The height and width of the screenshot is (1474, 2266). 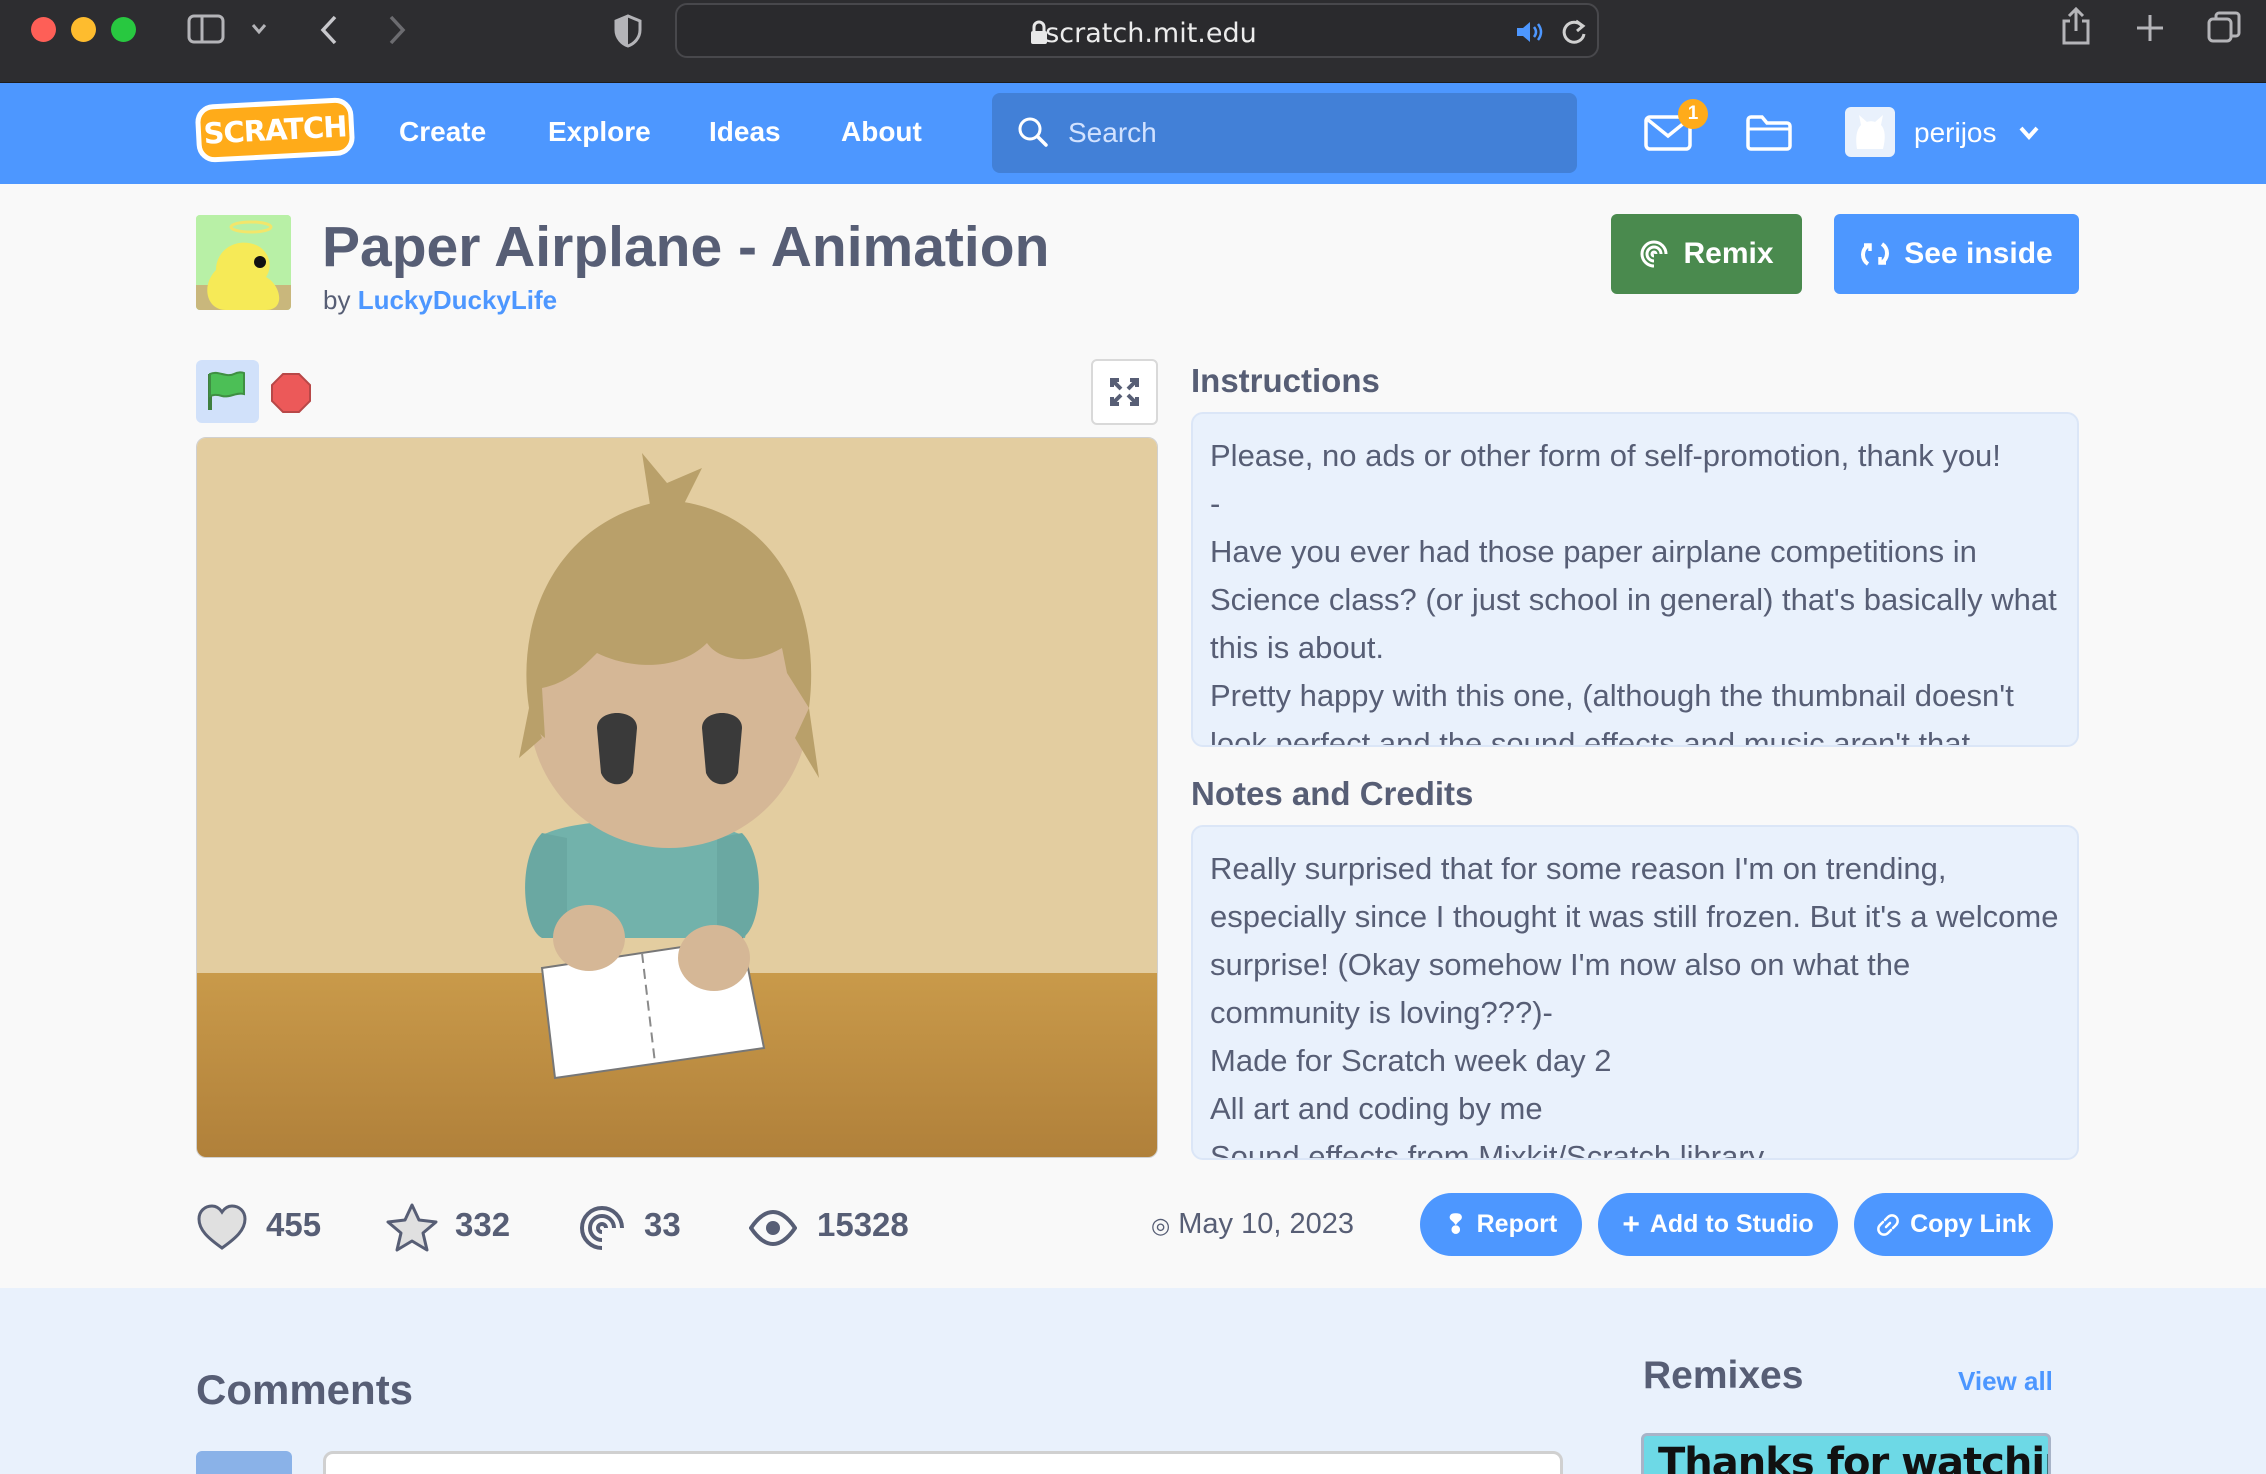 I want to click on avatar, so click(x=1870, y=132).